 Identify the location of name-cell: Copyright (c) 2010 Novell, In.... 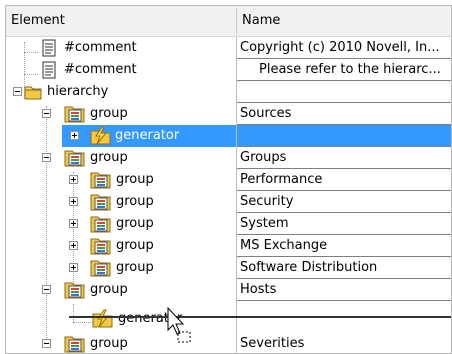
(344, 48).